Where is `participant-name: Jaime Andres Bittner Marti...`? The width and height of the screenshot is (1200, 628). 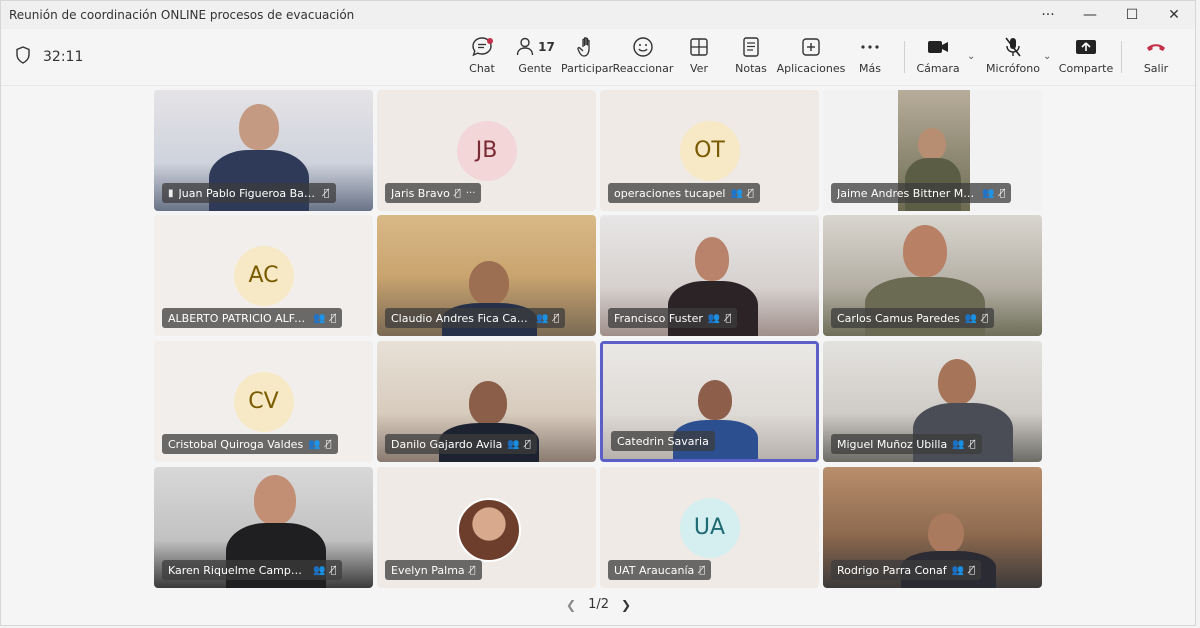 participant-name: Jaime Andres Bittner Marti... is located at coordinates (907, 193).